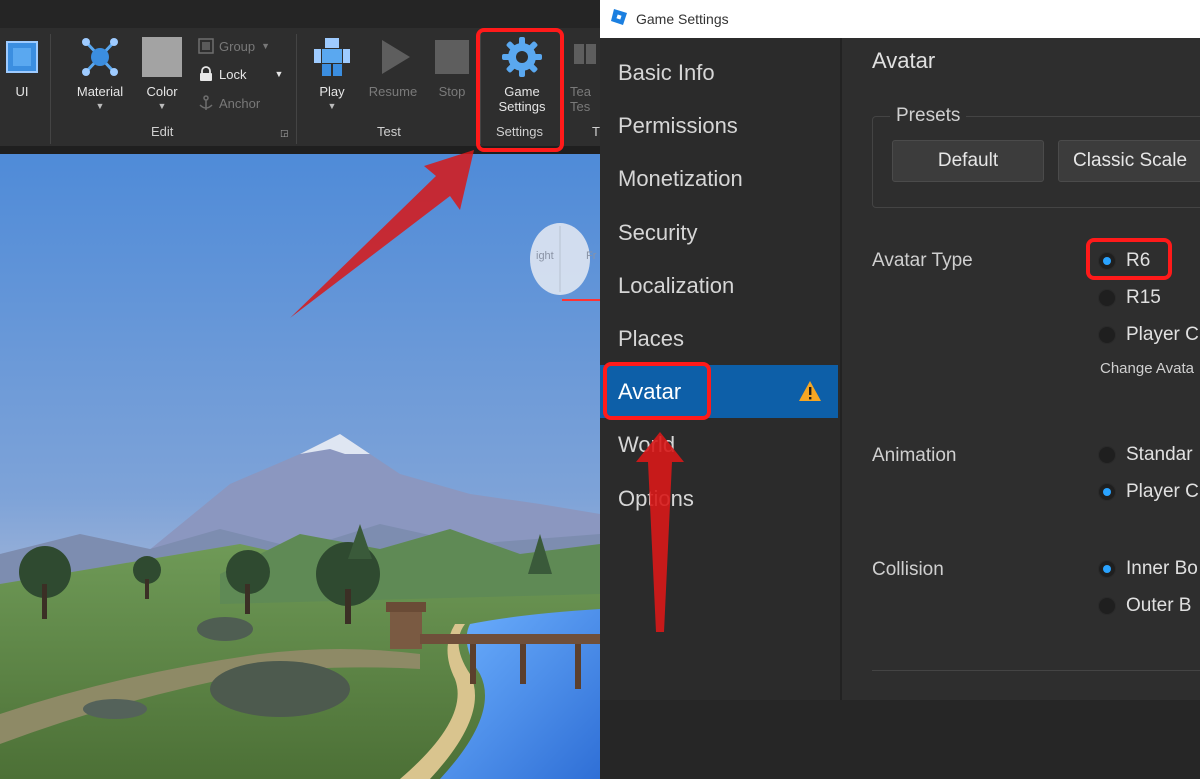 This screenshot has width=1200, height=779. What do you see at coordinates (928, 116) in the screenshot?
I see `presets-label: Presets` at bounding box center [928, 116].